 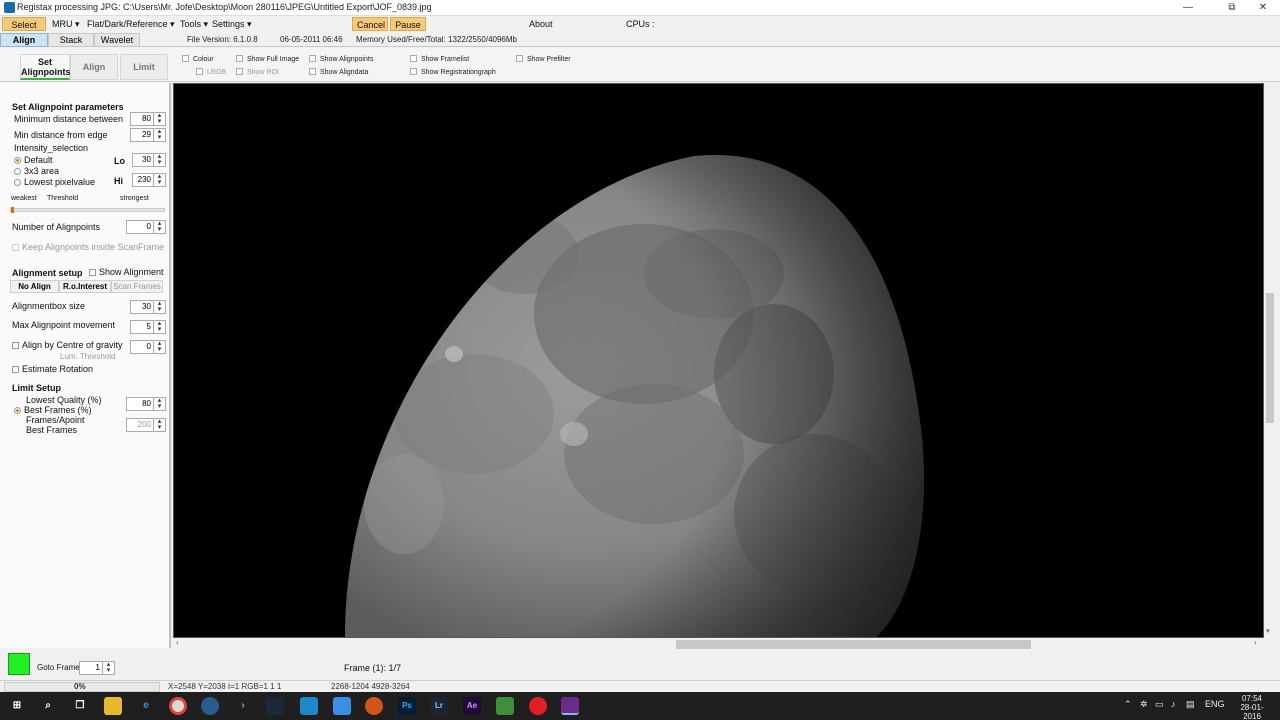 I want to click on show-registrationgraph-checkbox: Show Registrationgraph, so click(x=453, y=72).